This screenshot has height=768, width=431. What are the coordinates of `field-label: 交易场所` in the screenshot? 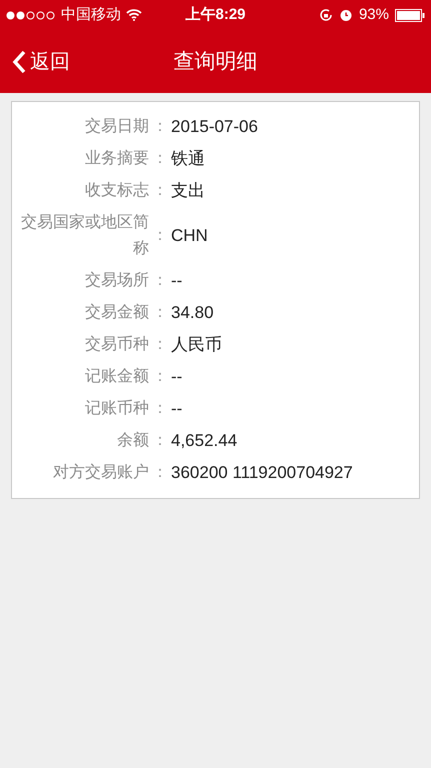 It's located at (116, 280).